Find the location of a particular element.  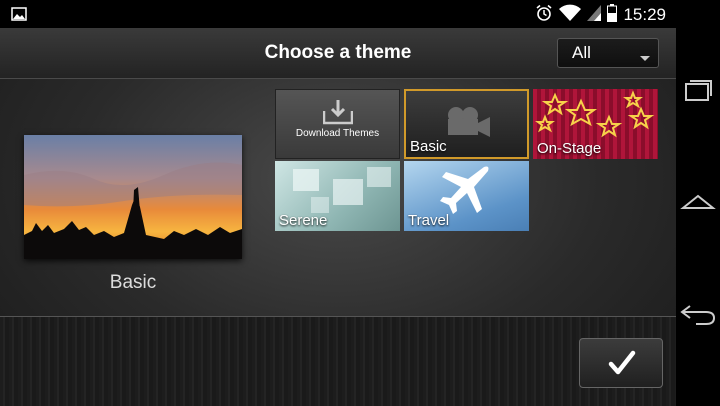

download-themes-tile: Download Themes is located at coordinates (337, 124).